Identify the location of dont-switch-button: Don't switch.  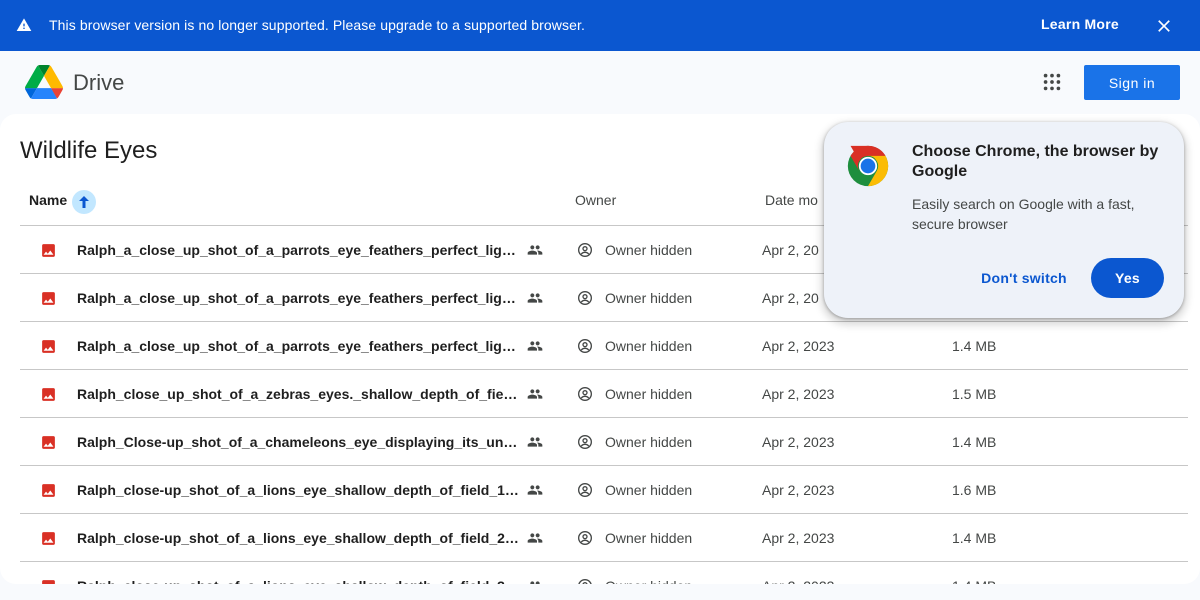
(1024, 278).